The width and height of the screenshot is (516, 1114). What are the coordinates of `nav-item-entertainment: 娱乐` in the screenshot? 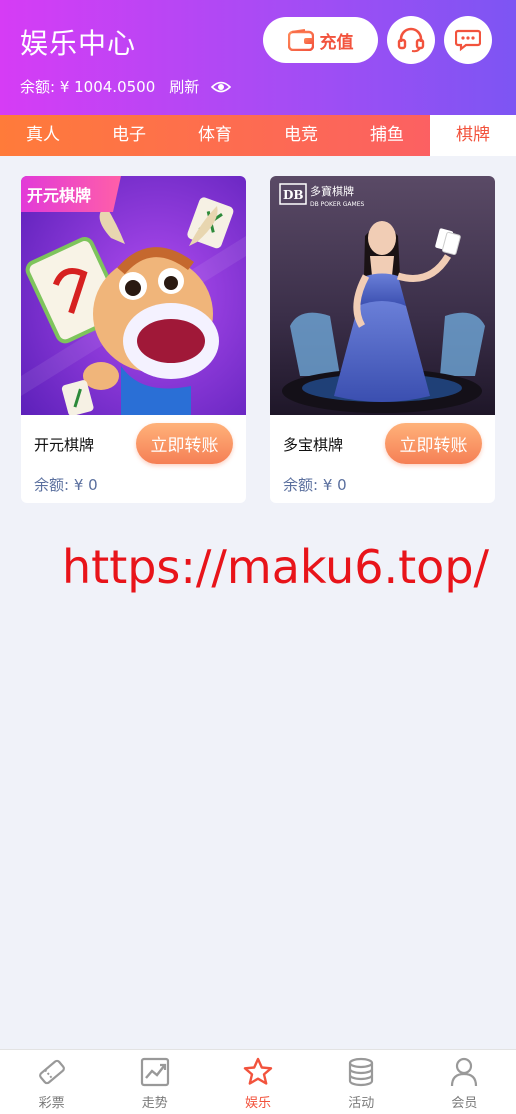 It's located at (257, 1082).